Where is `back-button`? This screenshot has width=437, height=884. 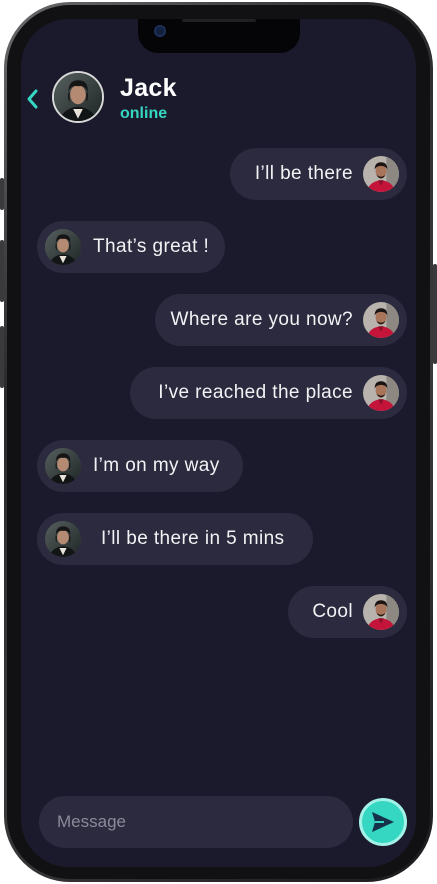
back-button is located at coordinates (32, 99).